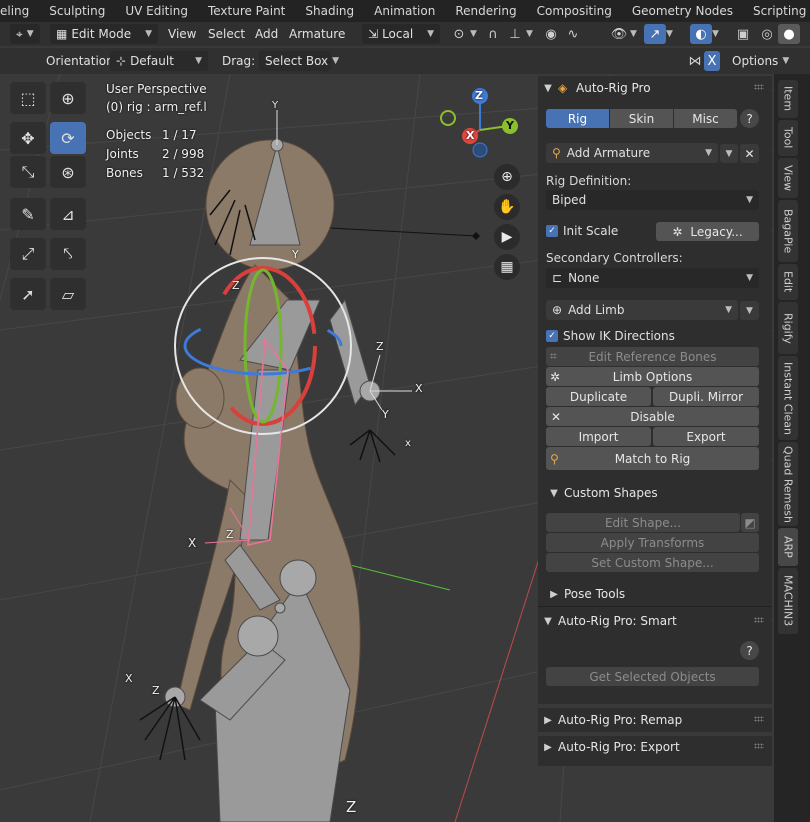 The image size is (810, 822). What do you see at coordinates (788, 328) in the screenshot?
I see `sidebar-tab-rigify: Rigify` at bounding box center [788, 328].